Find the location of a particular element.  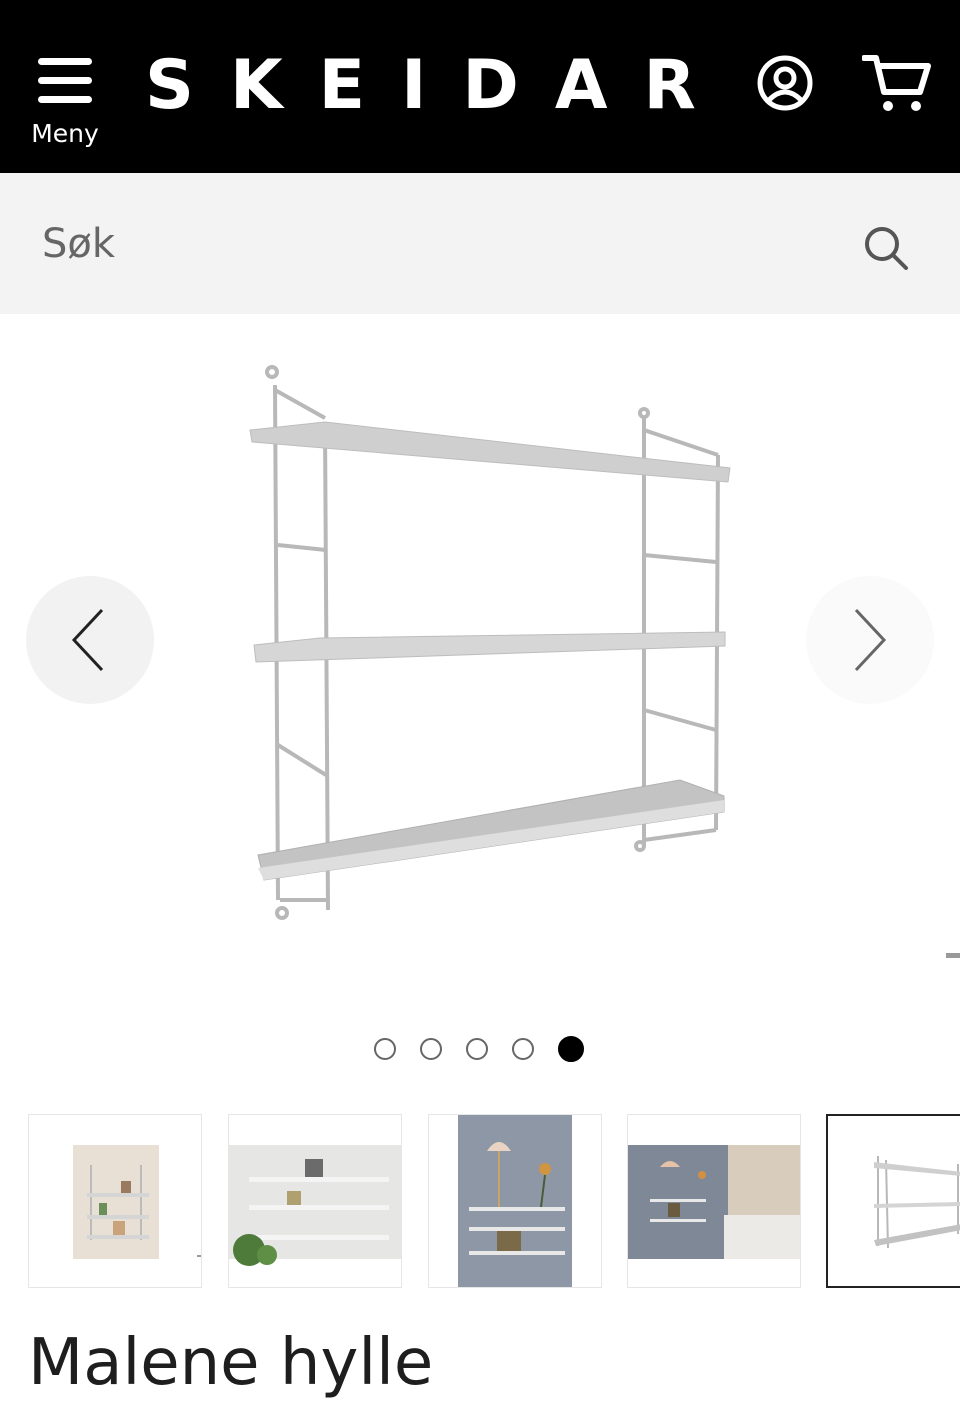

search-icon is located at coordinates (886, 248).